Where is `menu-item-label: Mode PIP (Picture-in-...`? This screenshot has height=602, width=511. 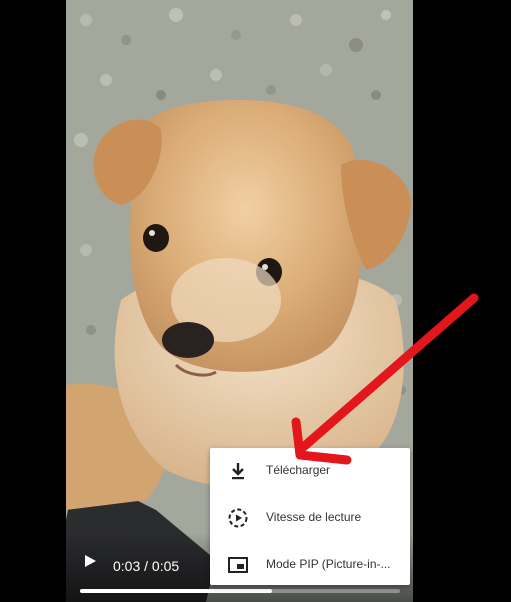 menu-item-label: Mode PIP (Picture-in-... is located at coordinates (328, 564).